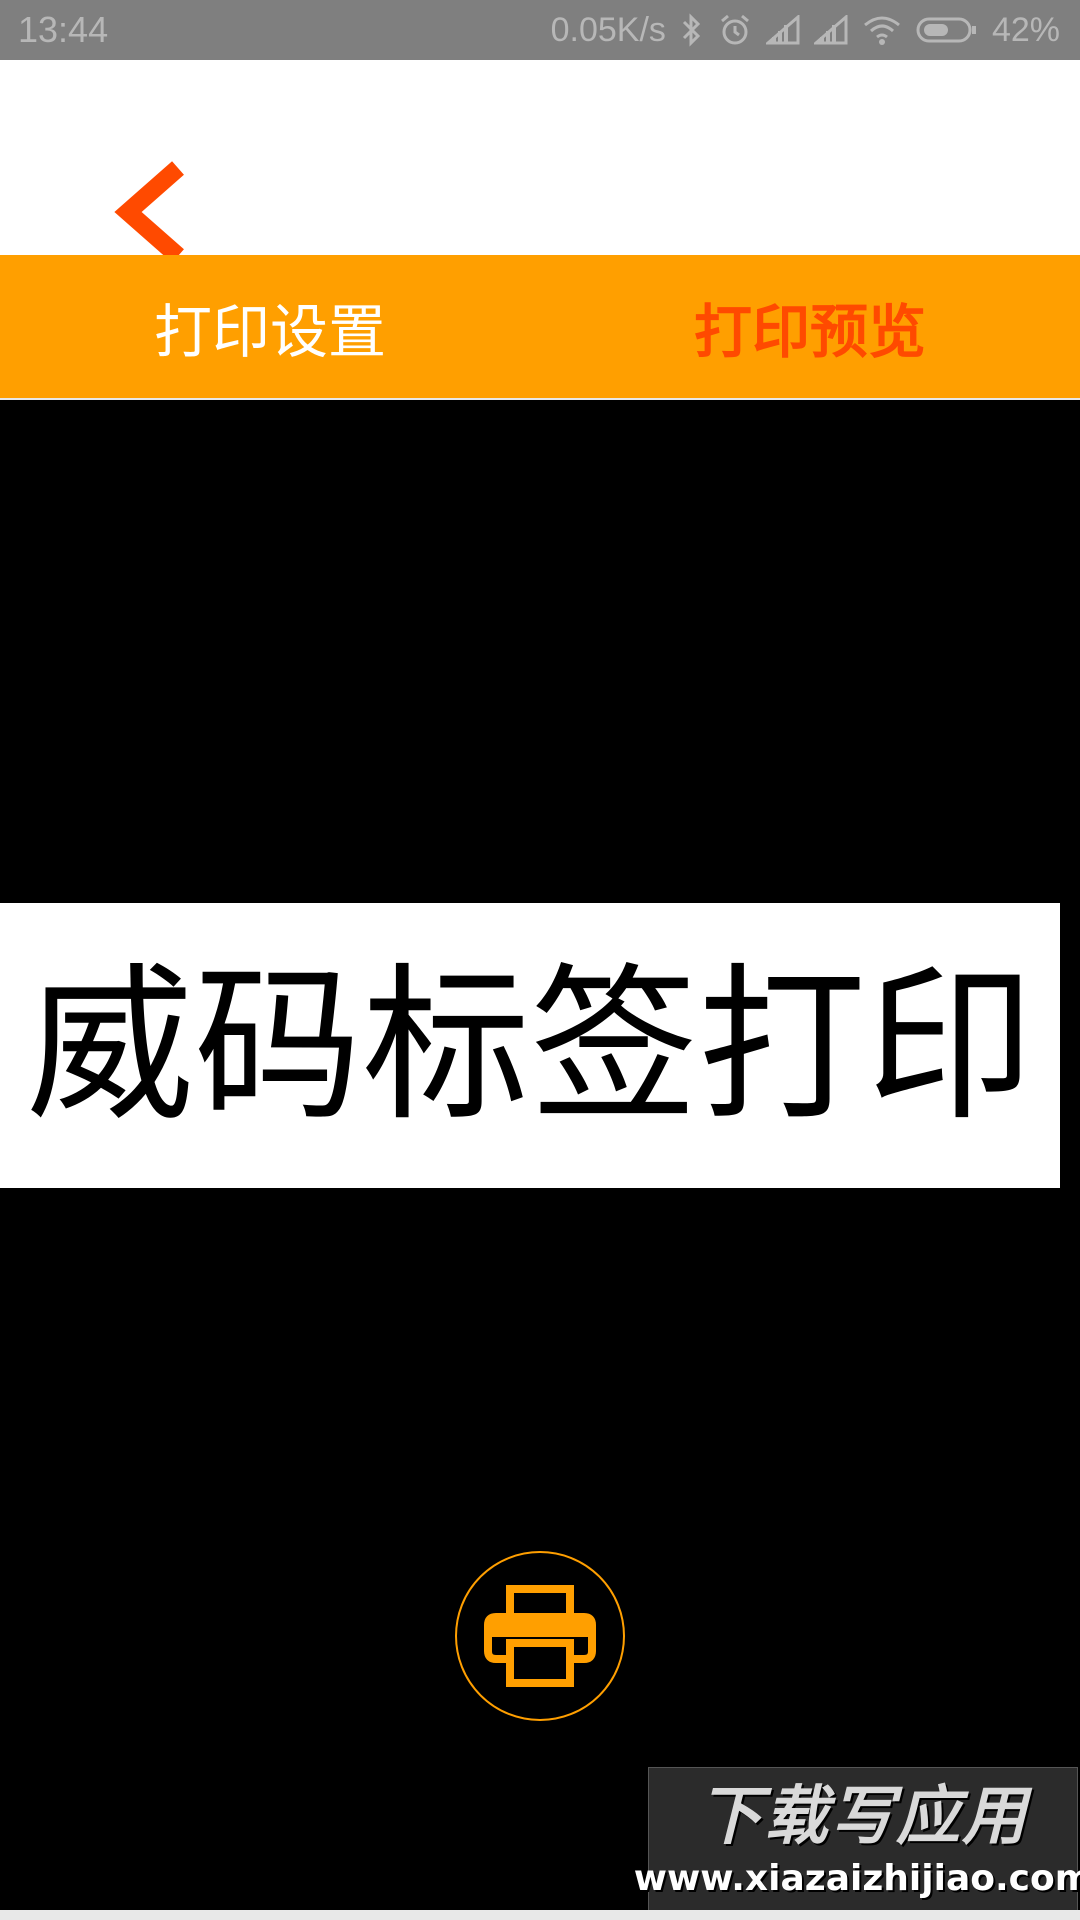  I want to click on bluetooth-icon, so click(692, 30).